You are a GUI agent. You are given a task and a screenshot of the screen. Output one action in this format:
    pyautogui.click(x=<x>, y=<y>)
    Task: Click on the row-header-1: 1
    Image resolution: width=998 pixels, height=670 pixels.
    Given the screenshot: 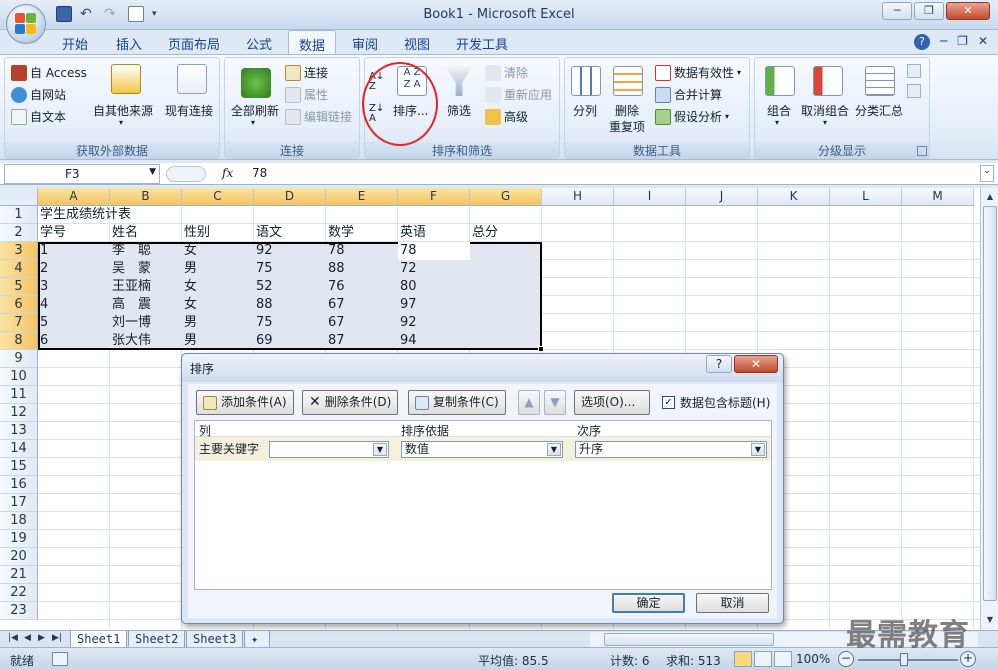 What is the action you would take?
    pyautogui.click(x=19, y=215)
    